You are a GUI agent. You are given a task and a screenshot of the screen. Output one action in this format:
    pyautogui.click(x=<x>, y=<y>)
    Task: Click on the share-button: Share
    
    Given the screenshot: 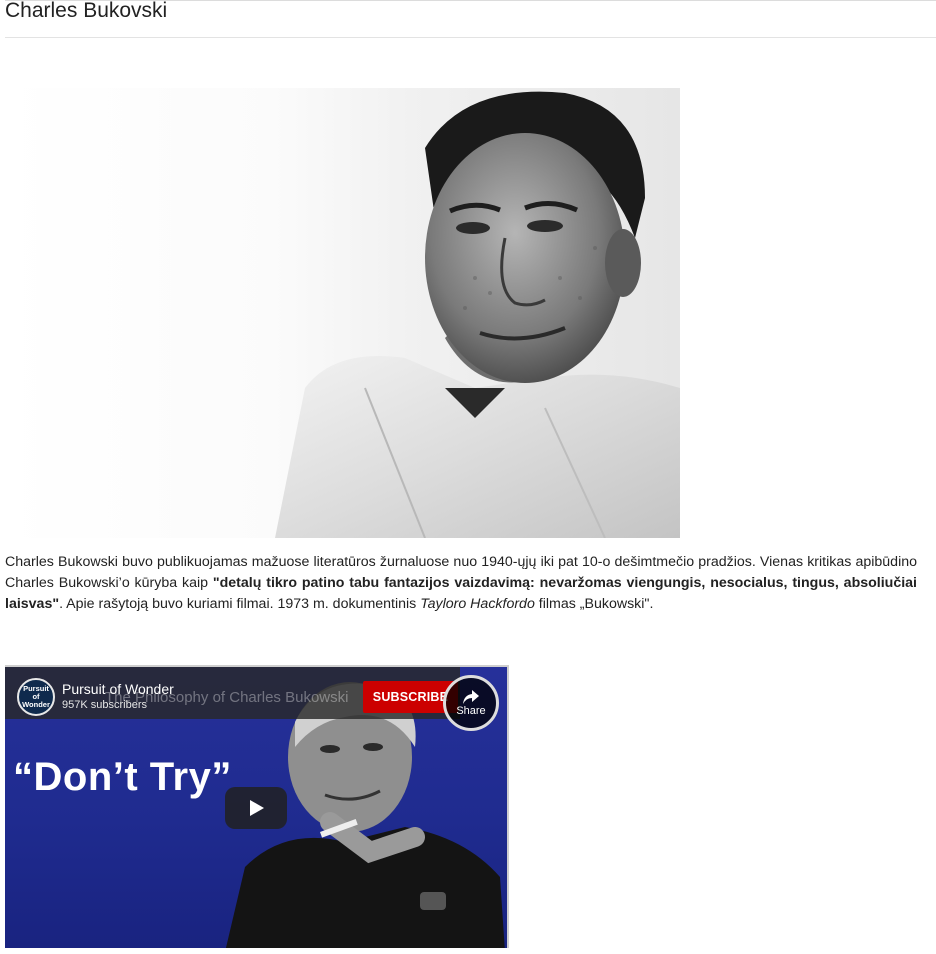 What is the action you would take?
    pyautogui.click(x=471, y=703)
    